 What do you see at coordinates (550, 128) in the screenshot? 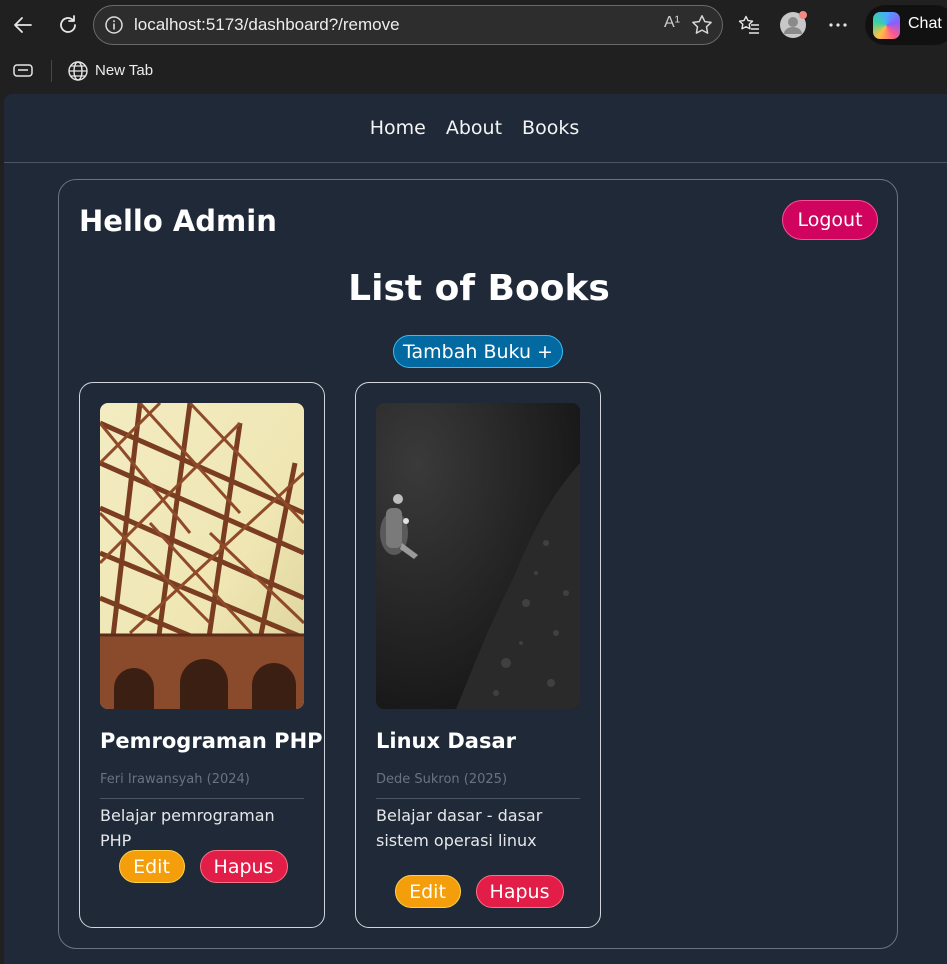
I see `nav-books-link: Books` at bounding box center [550, 128].